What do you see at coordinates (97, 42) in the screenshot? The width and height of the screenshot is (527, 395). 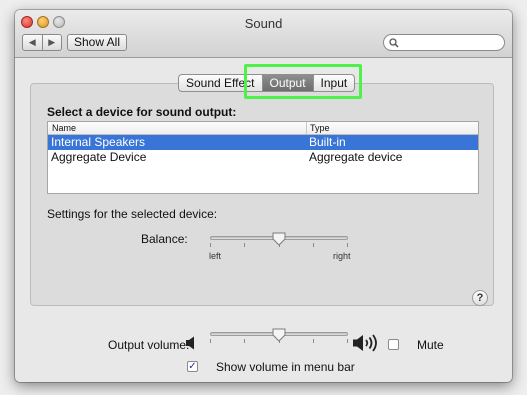 I see `show-all-button: Show All` at bounding box center [97, 42].